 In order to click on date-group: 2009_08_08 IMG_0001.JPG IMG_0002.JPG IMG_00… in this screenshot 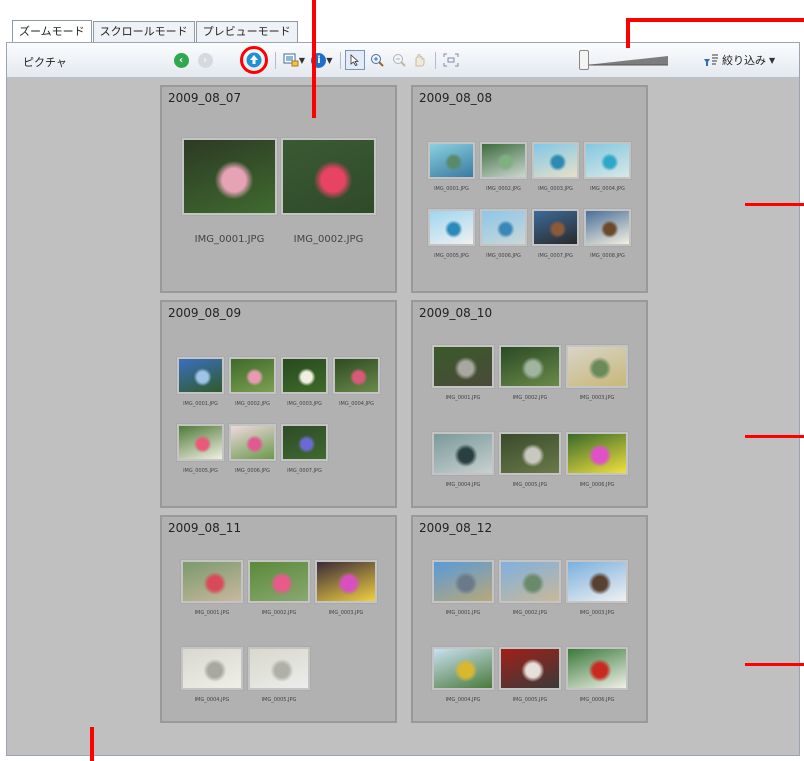, I will do `click(529, 189)`.